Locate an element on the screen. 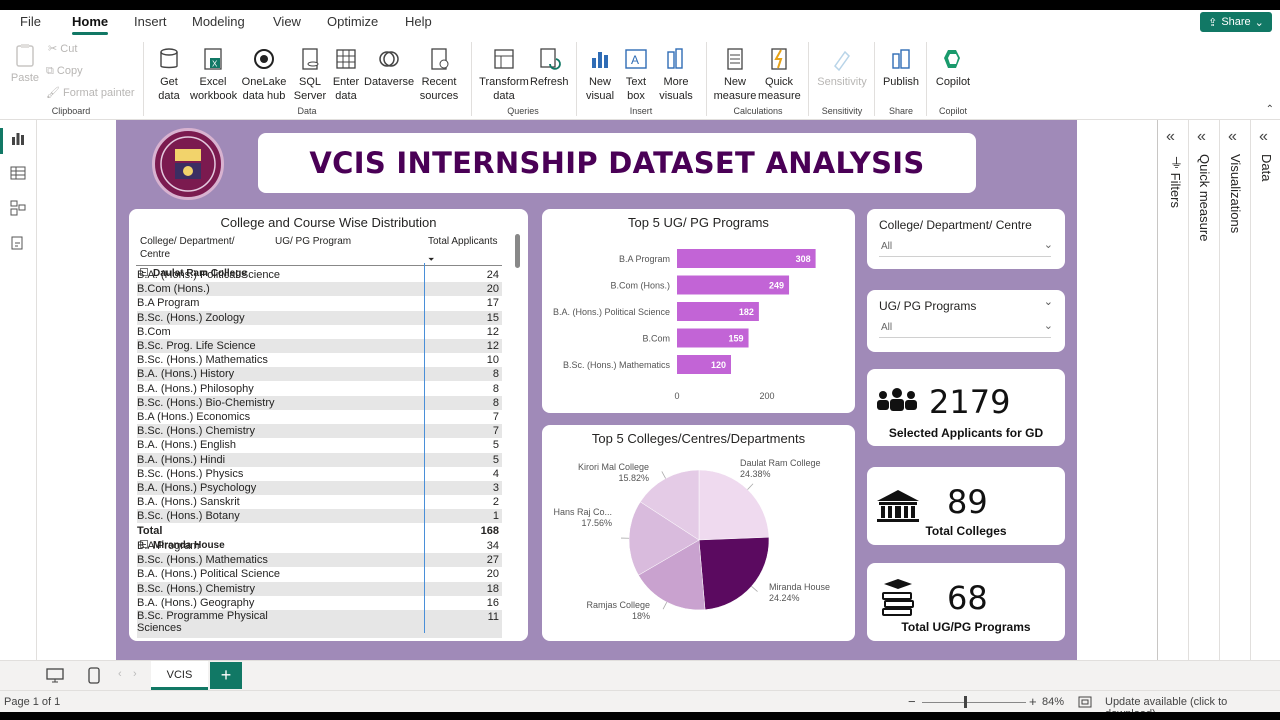 The width and height of the screenshot is (1280, 720). applicant-count: 10 is located at coordinates (492, 360).